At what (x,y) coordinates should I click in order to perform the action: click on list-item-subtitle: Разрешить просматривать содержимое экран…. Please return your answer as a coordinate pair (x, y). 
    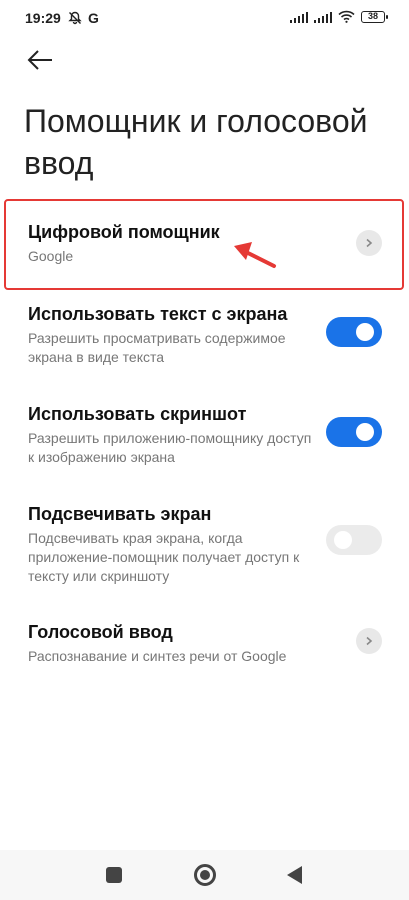
    Looking at the image, I should click on (157, 347).